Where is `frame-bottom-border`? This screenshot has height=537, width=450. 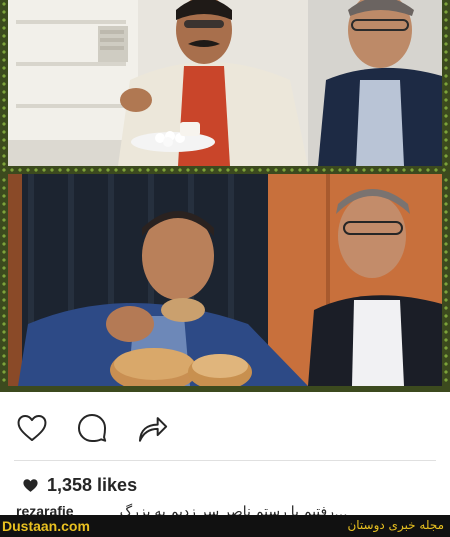
frame-bottom-border is located at coordinates (225, 389).